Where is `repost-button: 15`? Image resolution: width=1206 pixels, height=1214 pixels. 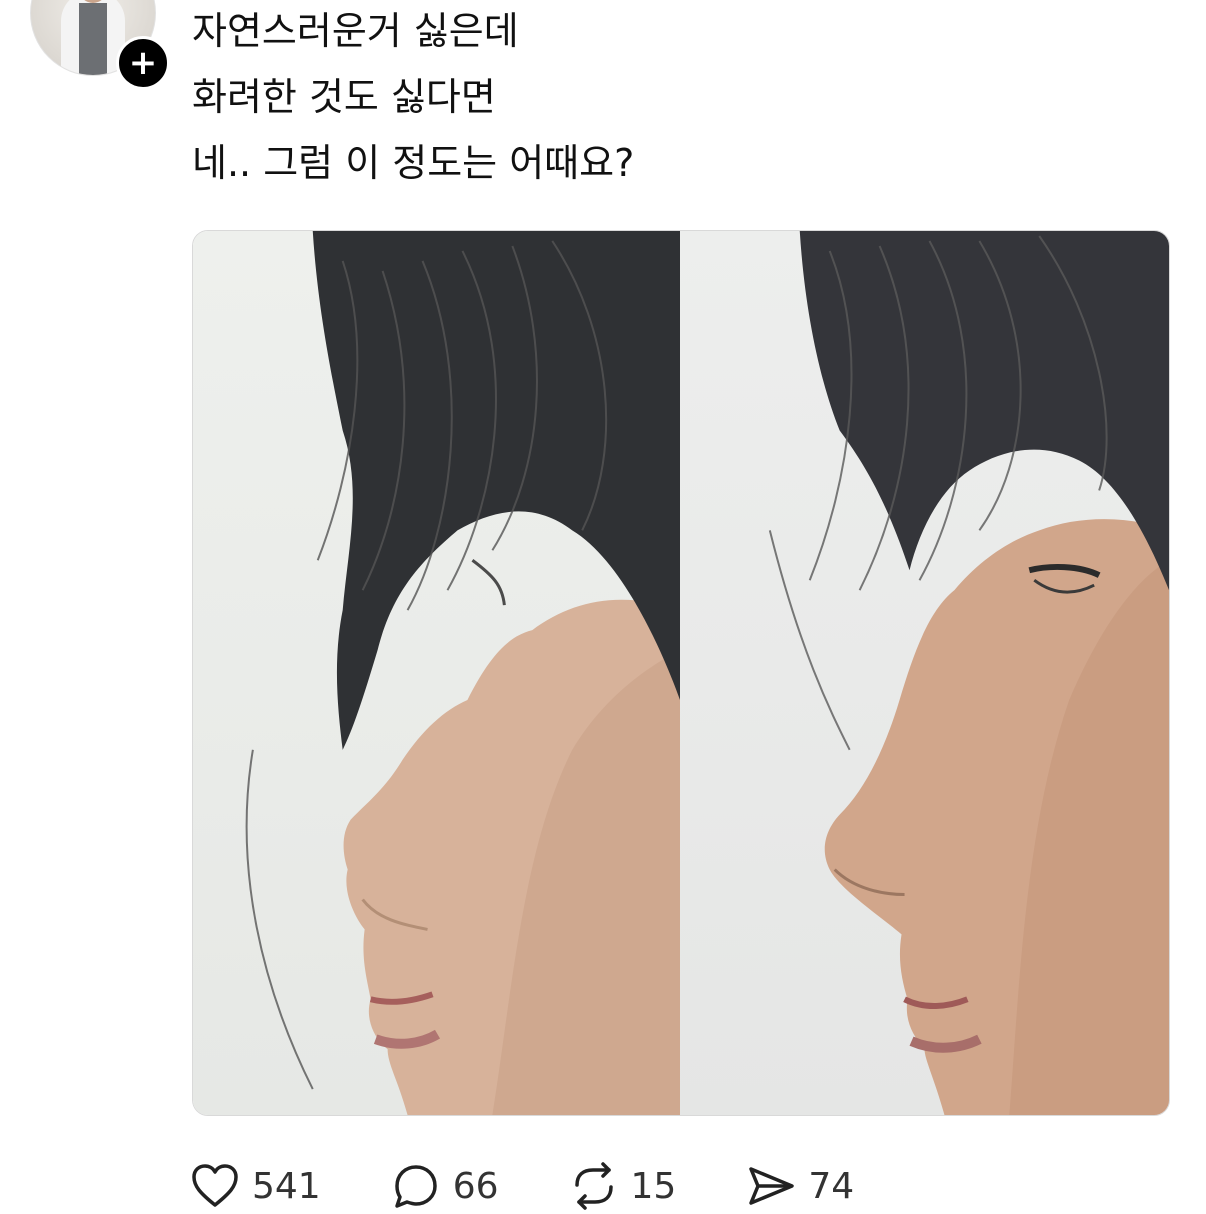
repost-button: 15 is located at coordinates (623, 1186).